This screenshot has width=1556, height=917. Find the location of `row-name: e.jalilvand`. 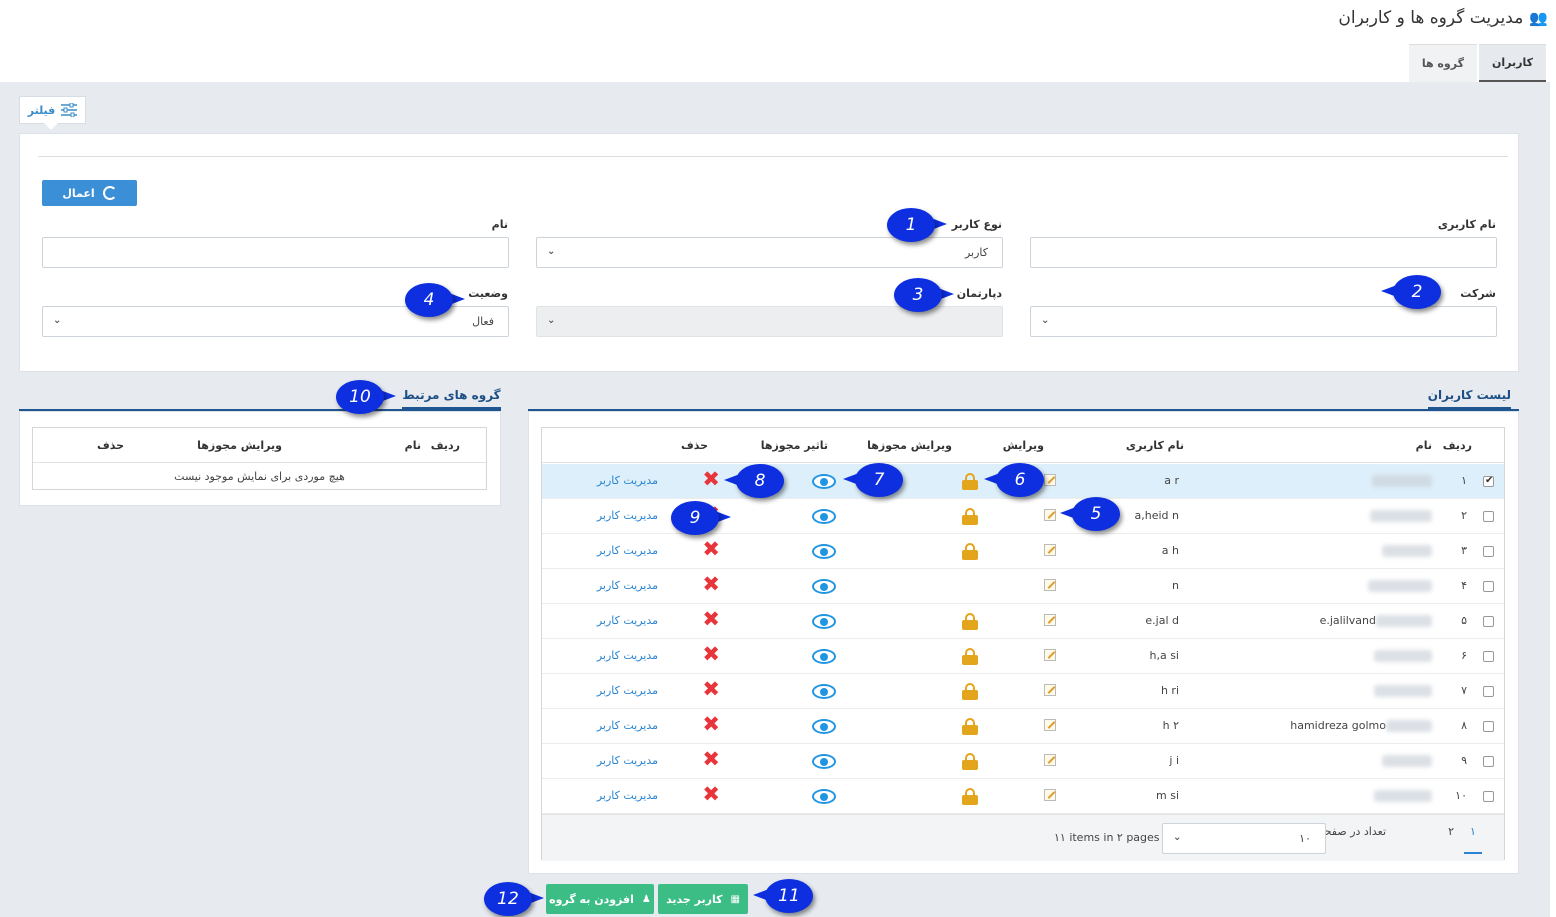

row-name: e.jalilvand is located at coordinates (1376, 620).